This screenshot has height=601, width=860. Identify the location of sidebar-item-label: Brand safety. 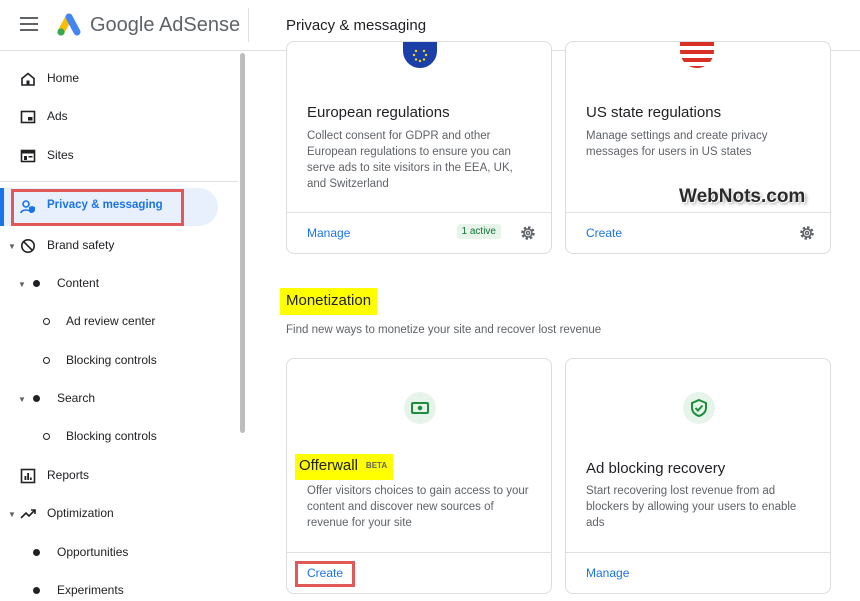
(81, 245).